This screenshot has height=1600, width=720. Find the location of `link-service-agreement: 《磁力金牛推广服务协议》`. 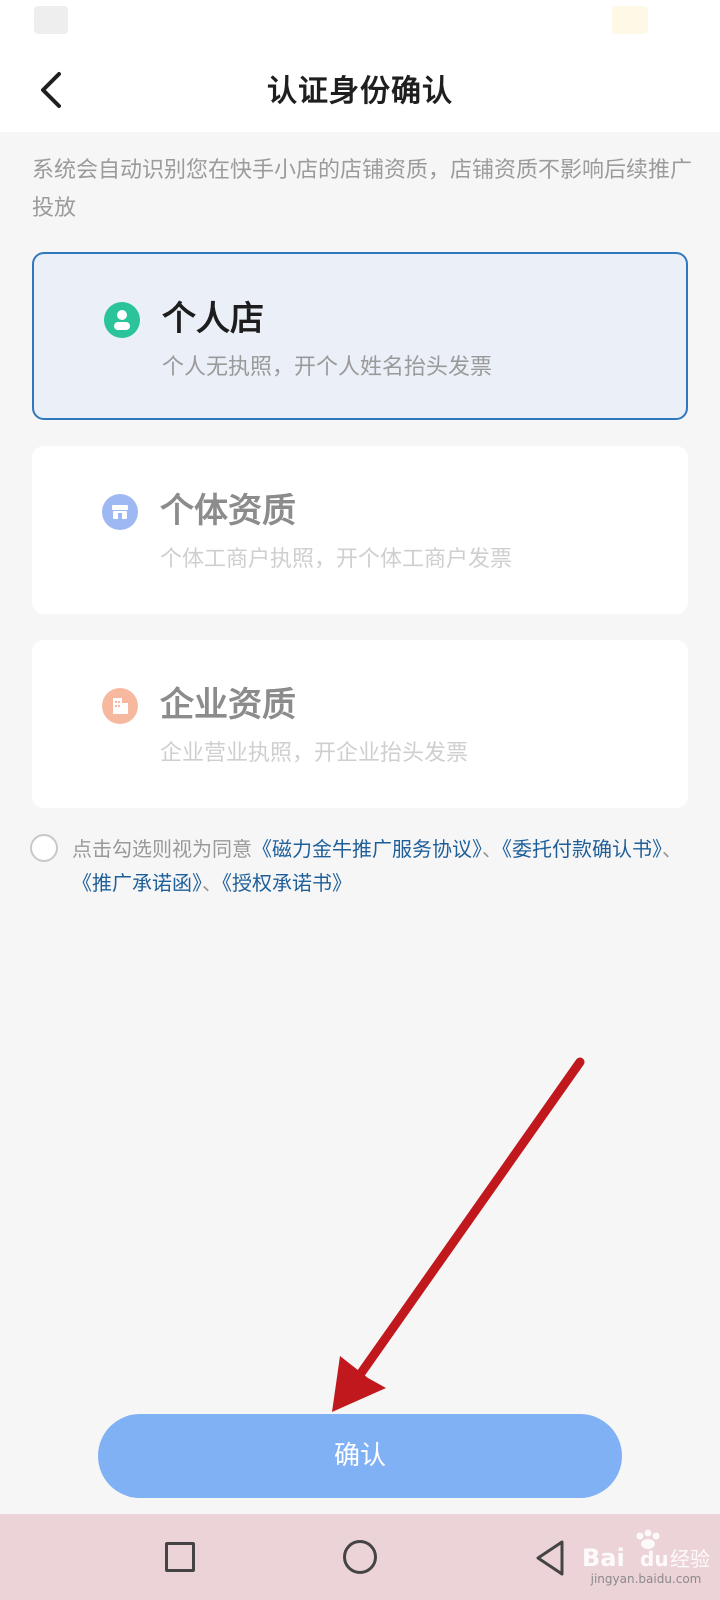

link-service-agreement: 《磁力金牛推广服务协议》 is located at coordinates (367, 849).